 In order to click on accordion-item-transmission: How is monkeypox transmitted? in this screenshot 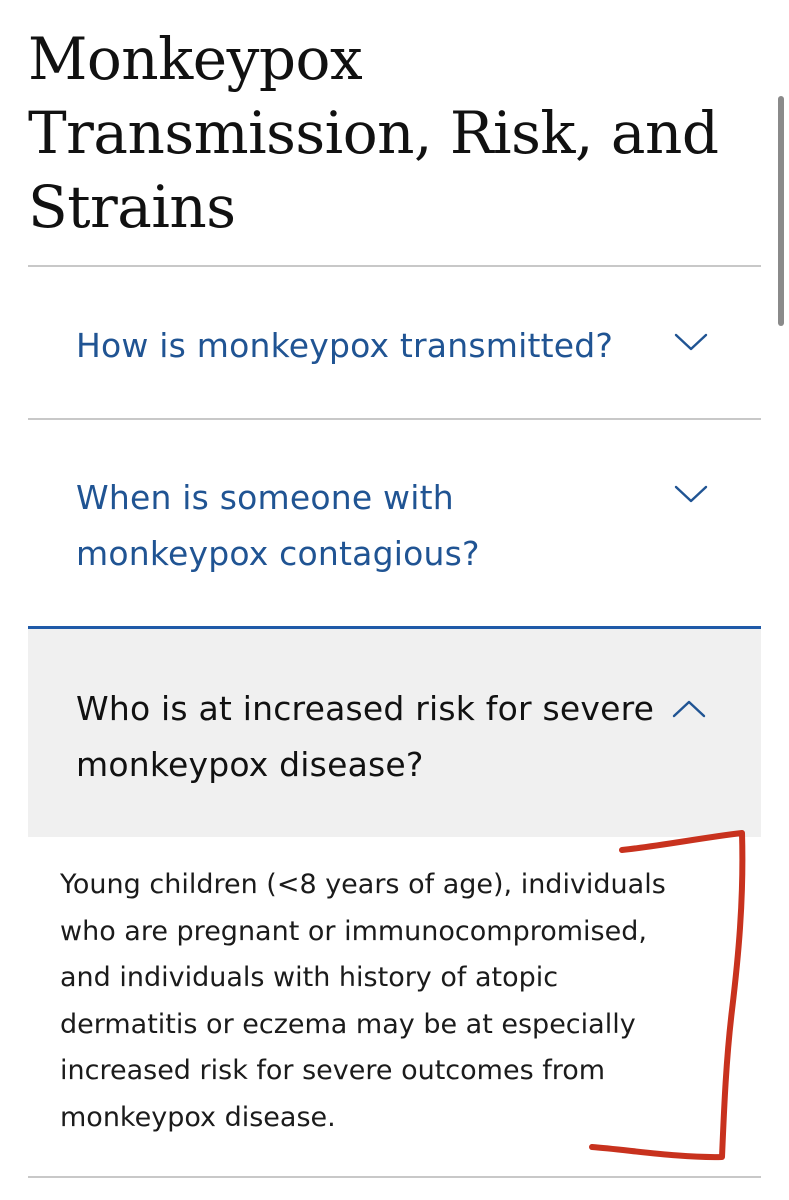, I will do `click(394, 343)`.